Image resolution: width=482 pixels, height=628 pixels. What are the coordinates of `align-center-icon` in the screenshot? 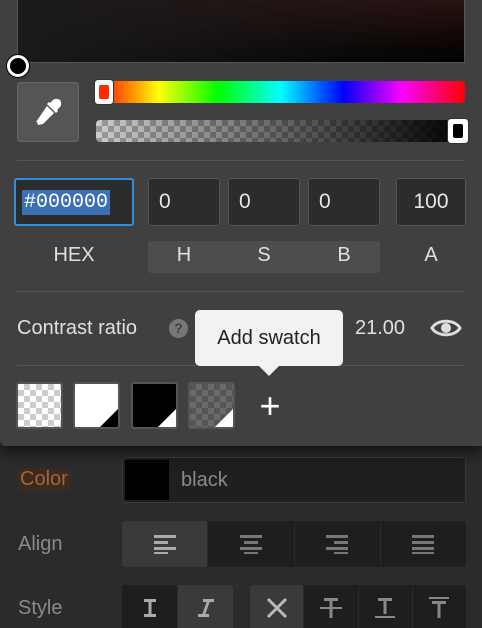 It's located at (250, 544).